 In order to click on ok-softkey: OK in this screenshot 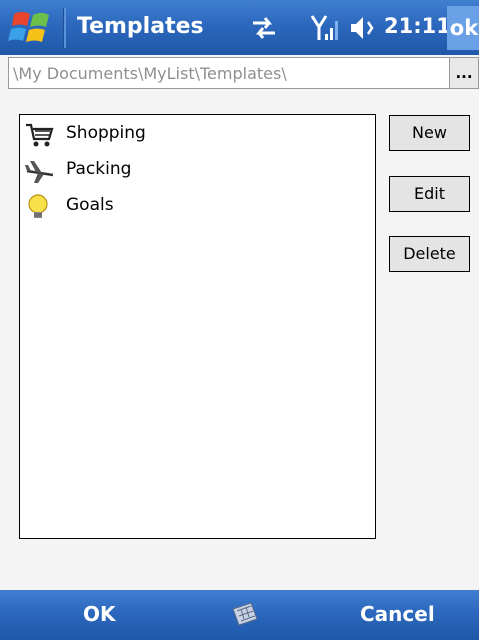, I will do `click(99, 614)`.